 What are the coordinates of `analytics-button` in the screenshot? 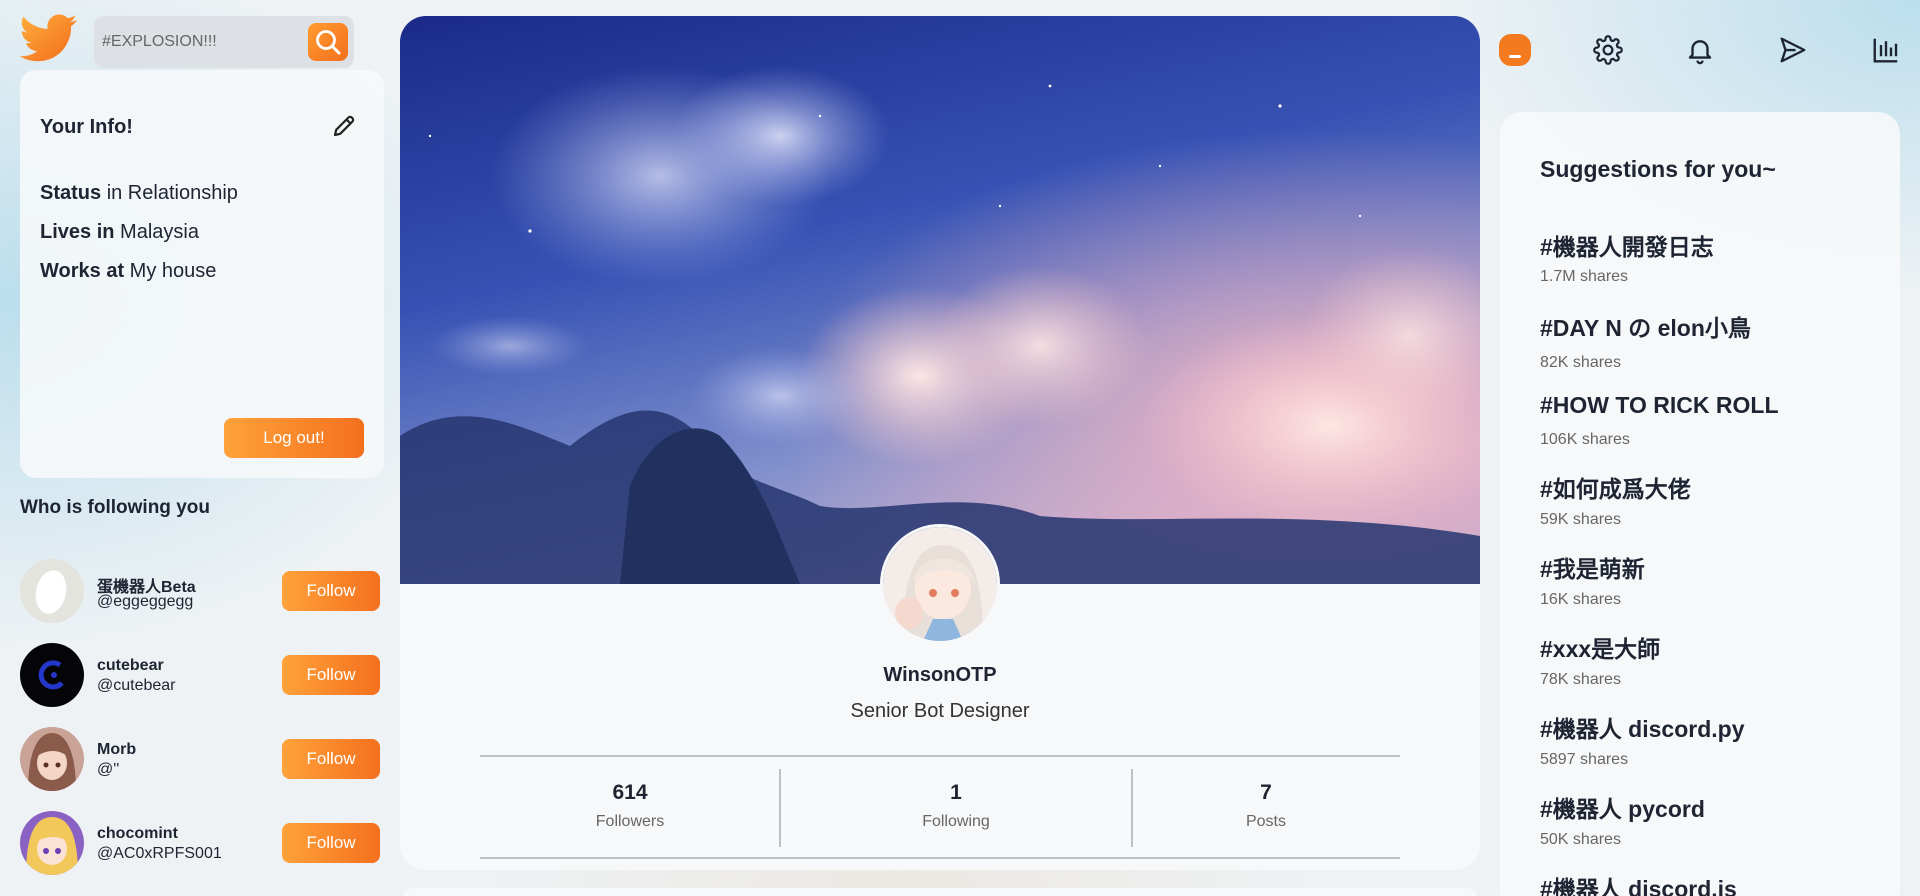 It's located at (1886, 50).